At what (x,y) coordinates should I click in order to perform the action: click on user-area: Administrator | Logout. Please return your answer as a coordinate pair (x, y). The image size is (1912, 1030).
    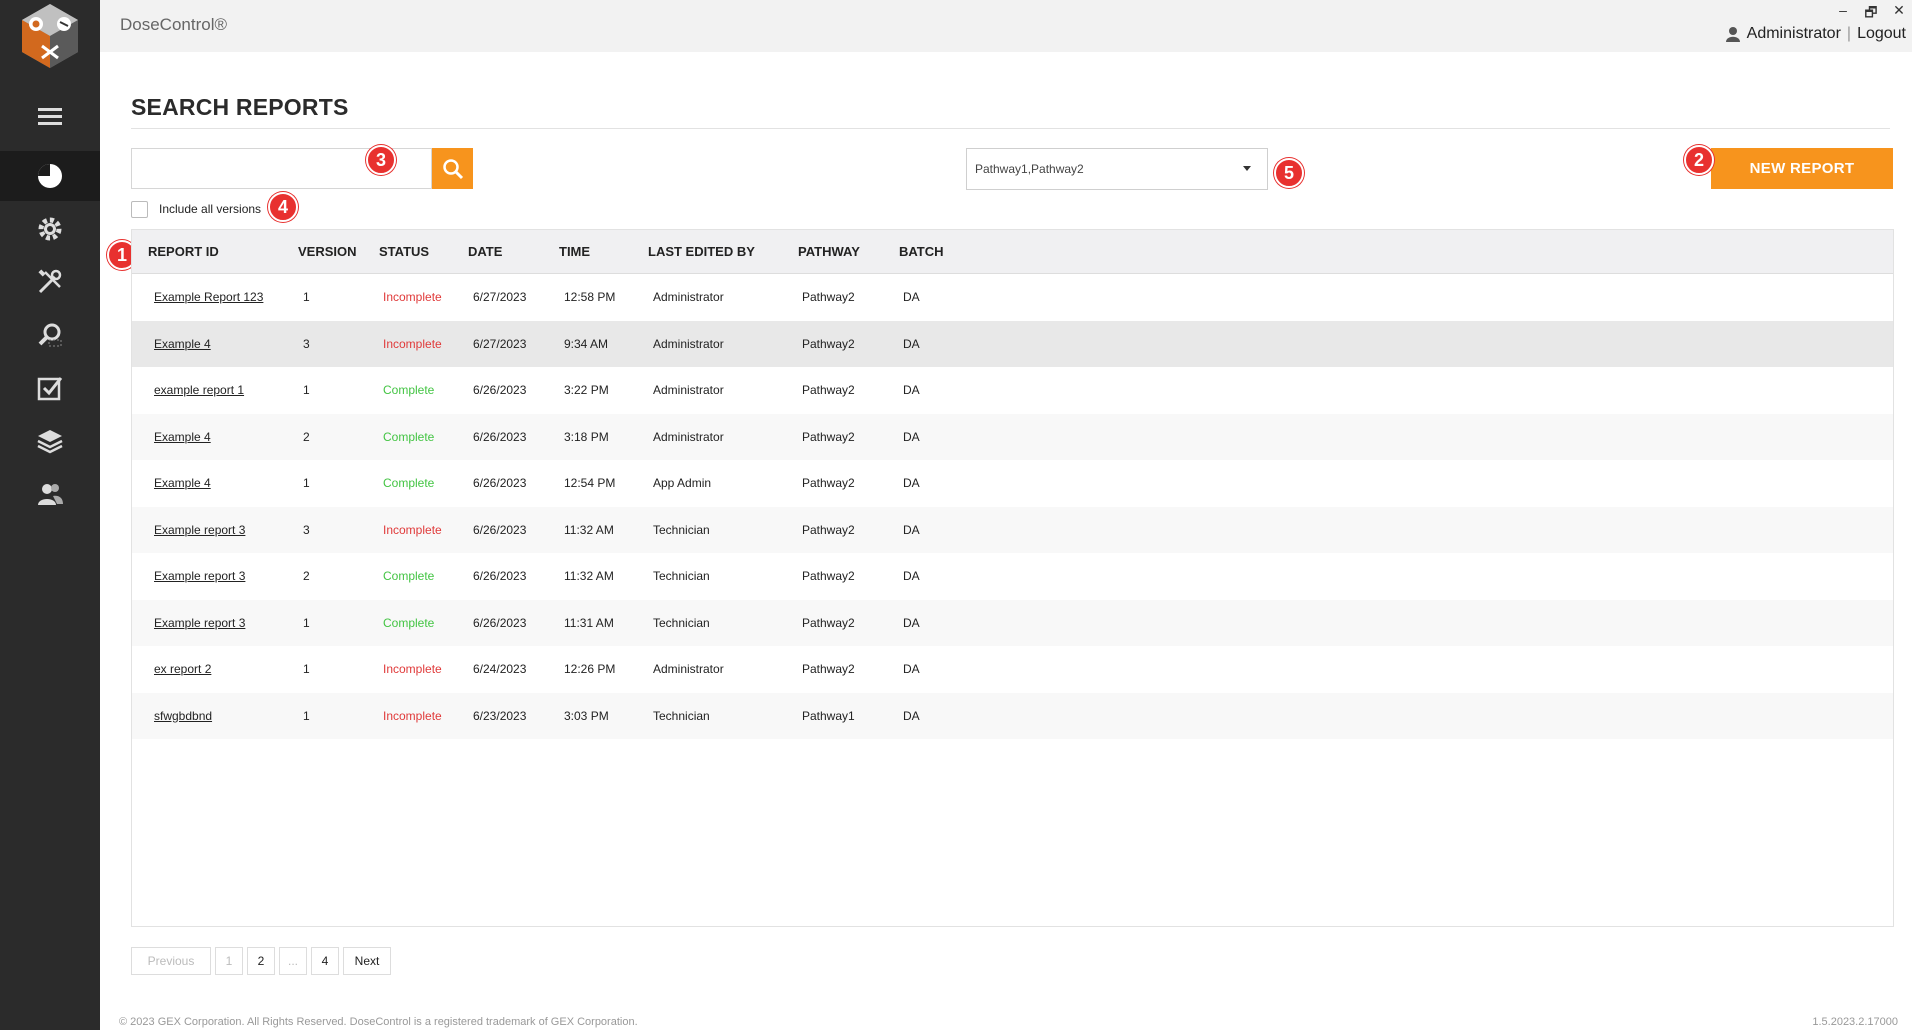
    Looking at the image, I should click on (1815, 34).